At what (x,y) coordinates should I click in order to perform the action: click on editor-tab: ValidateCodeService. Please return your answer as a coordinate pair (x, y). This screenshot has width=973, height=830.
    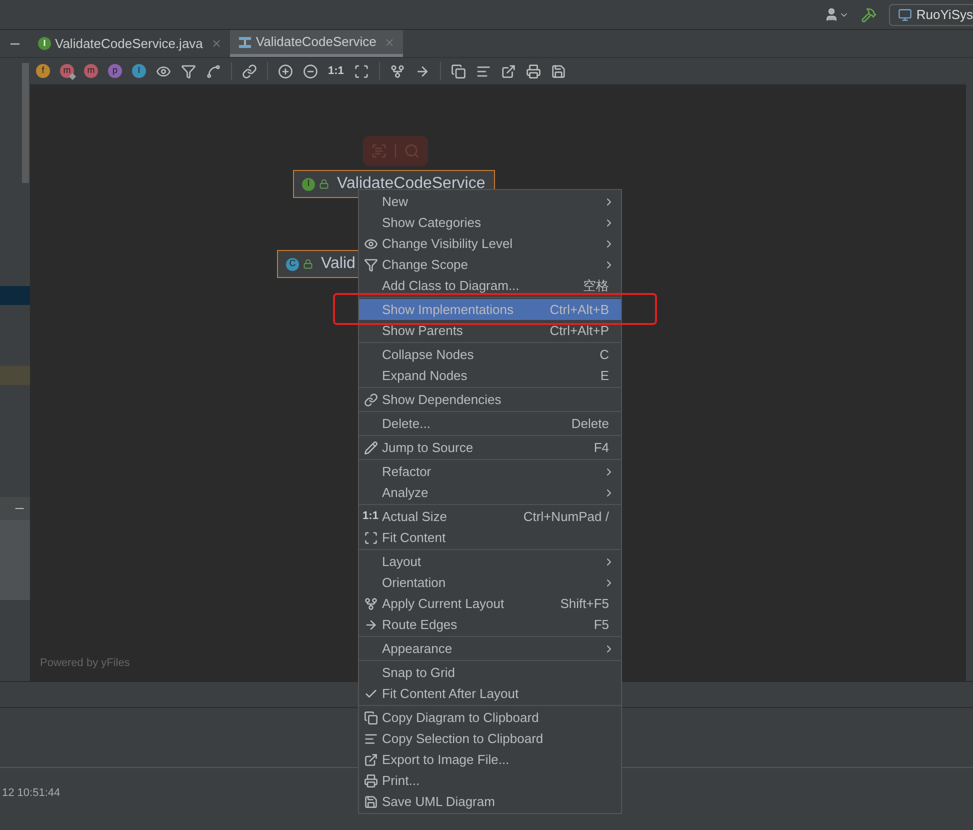
    Looking at the image, I should click on (317, 43).